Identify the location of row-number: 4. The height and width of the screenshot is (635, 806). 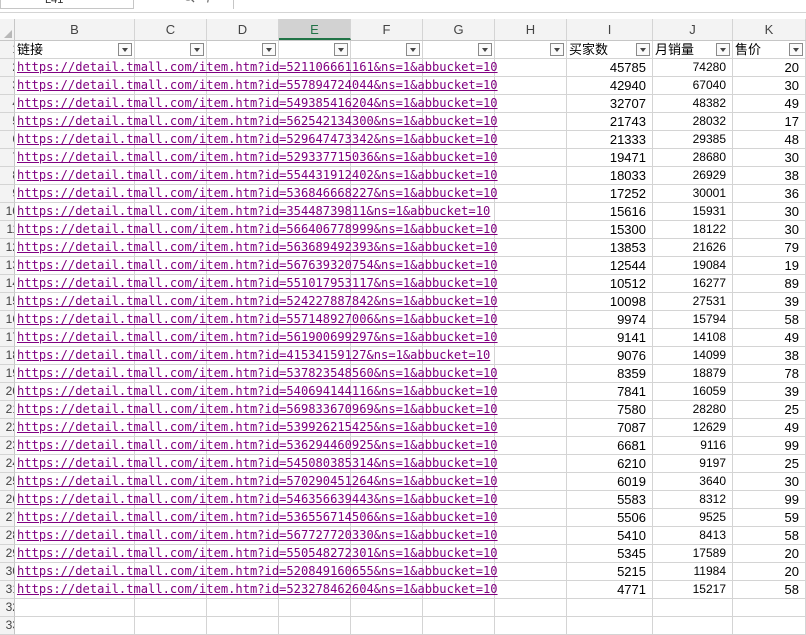
(7, 104).